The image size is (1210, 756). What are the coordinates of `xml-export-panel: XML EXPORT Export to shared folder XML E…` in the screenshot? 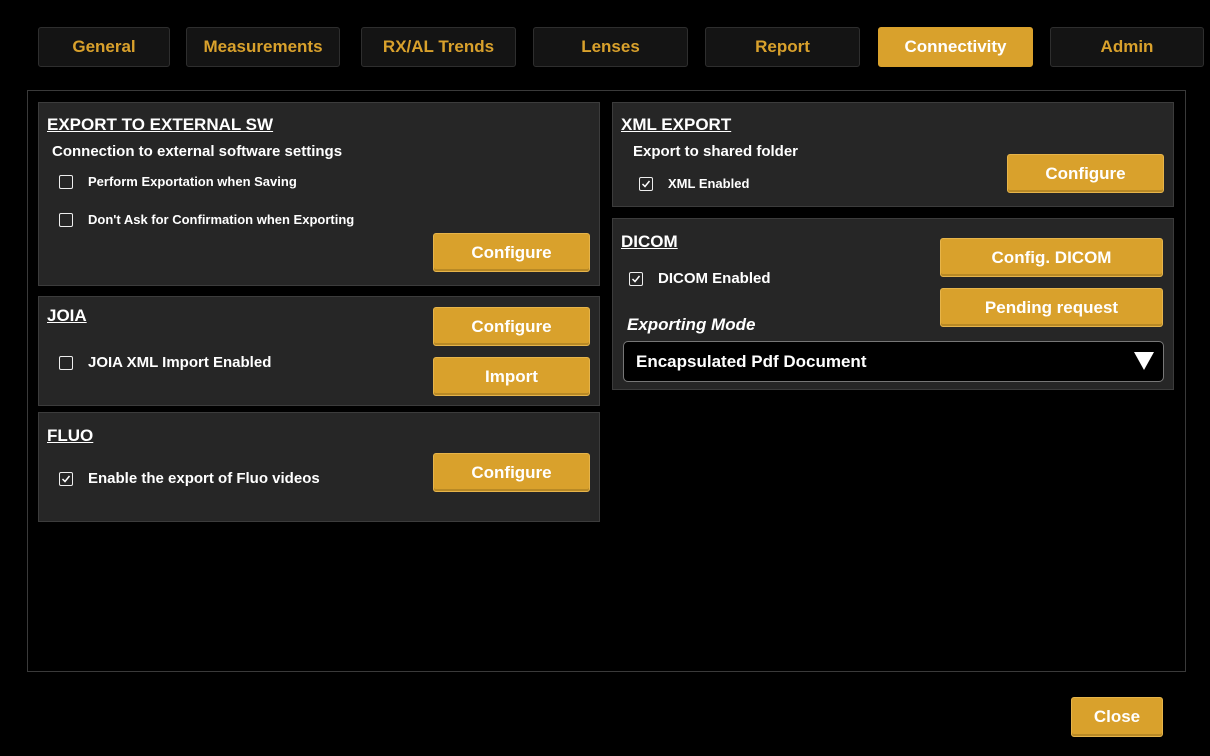 It's located at (893, 154).